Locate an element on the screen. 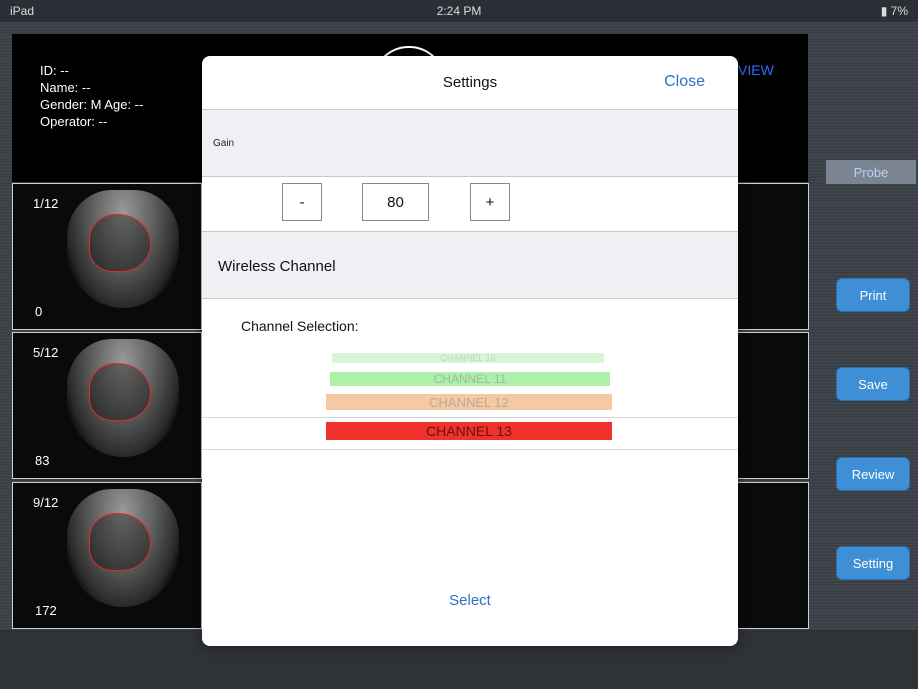 The width and height of the screenshot is (918, 689). print-button: Print is located at coordinates (873, 295).